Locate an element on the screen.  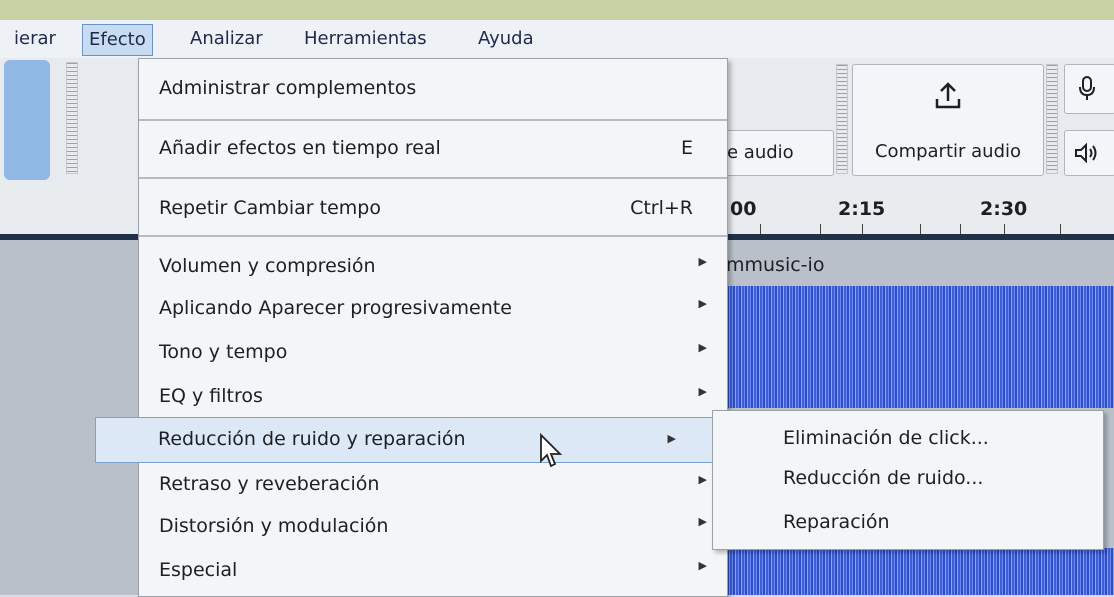
audio-button: e audio is located at coordinates (778, 153).